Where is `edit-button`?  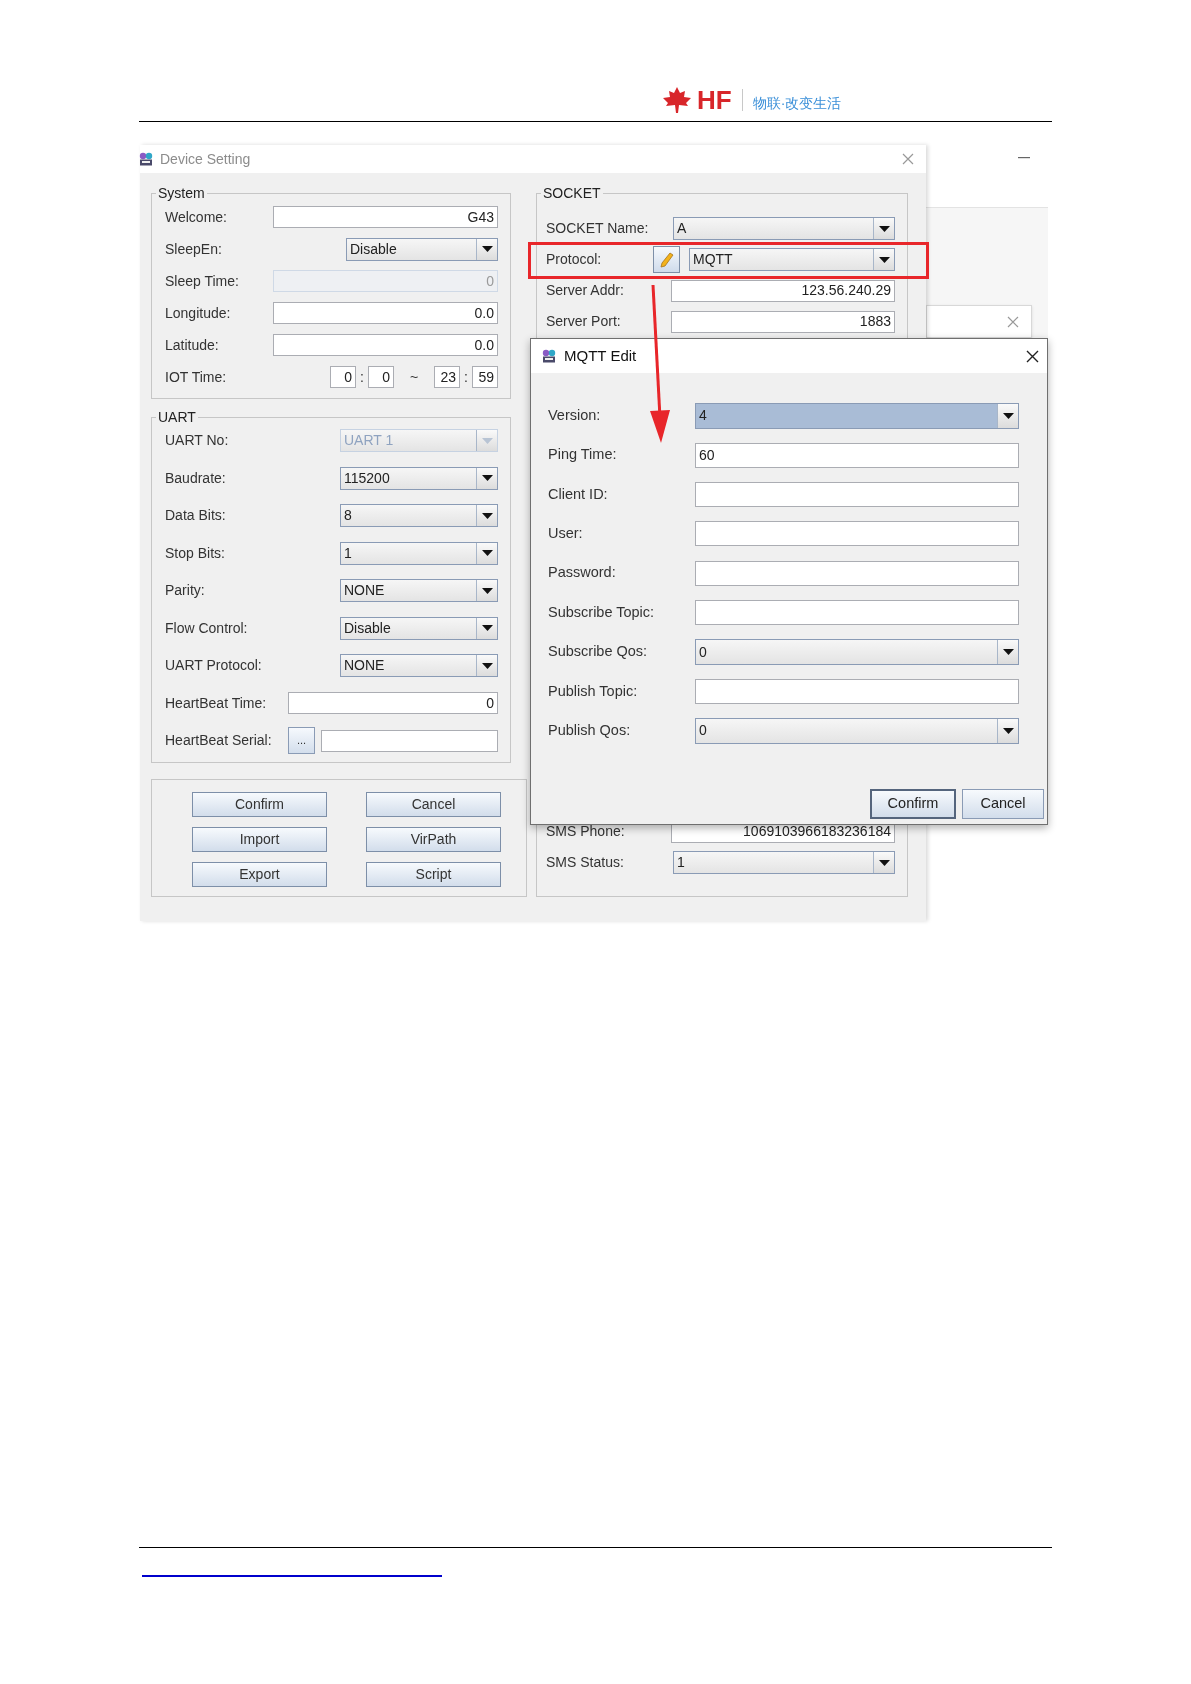 edit-button is located at coordinates (666, 259).